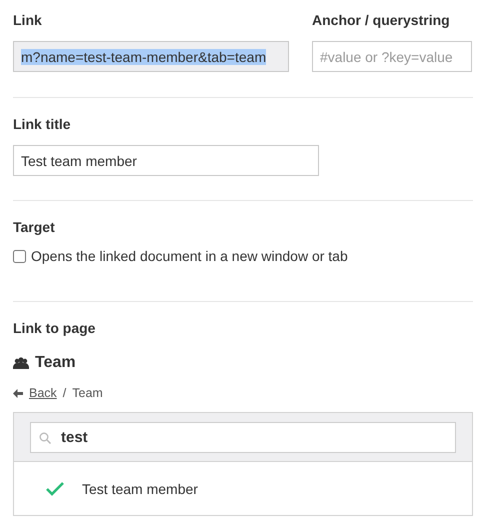 This screenshot has width=486, height=531. Describe the element at coordinates (28, 20) in the screenshot. I see `field-label: Link` at that location.